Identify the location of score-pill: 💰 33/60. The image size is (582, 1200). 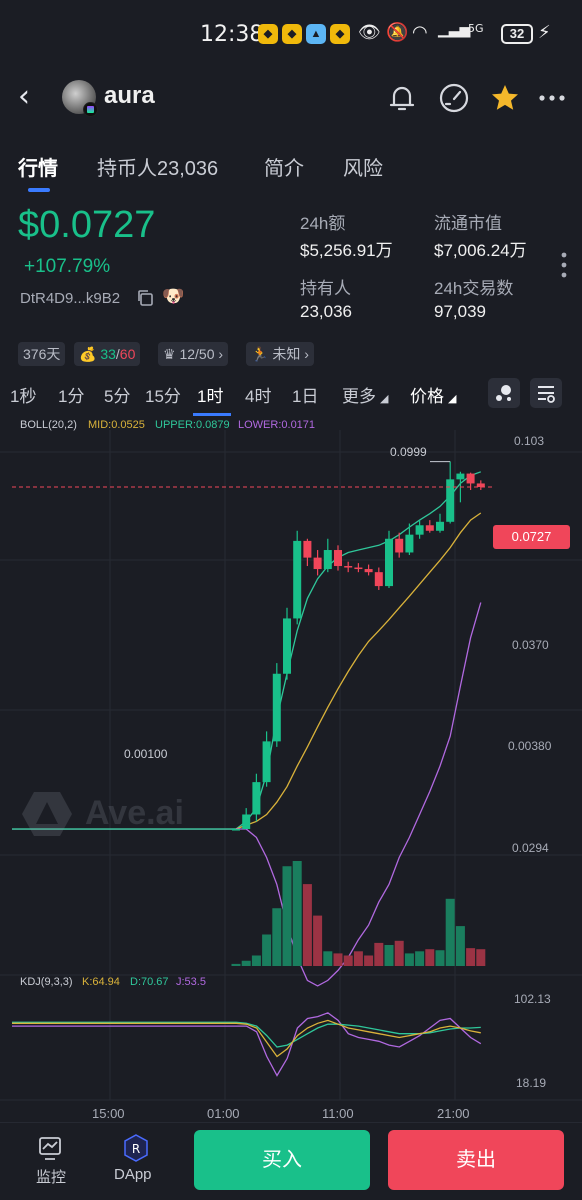
(107, 354).